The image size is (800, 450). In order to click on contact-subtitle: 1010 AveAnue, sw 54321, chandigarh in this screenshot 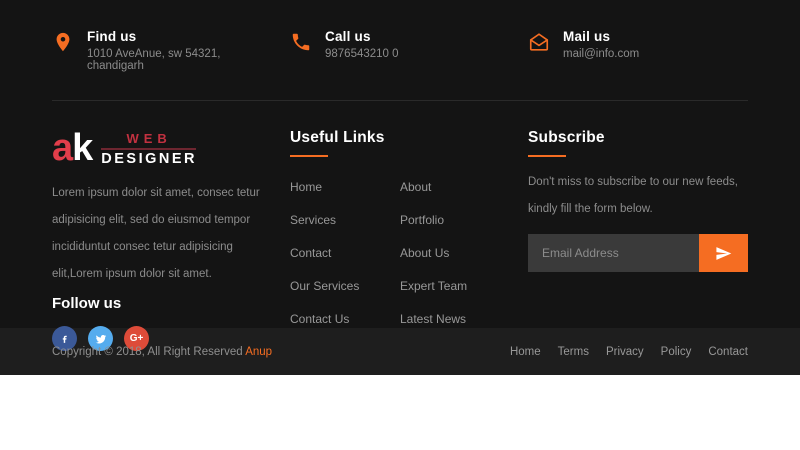, I will do `click(154, 60)`.